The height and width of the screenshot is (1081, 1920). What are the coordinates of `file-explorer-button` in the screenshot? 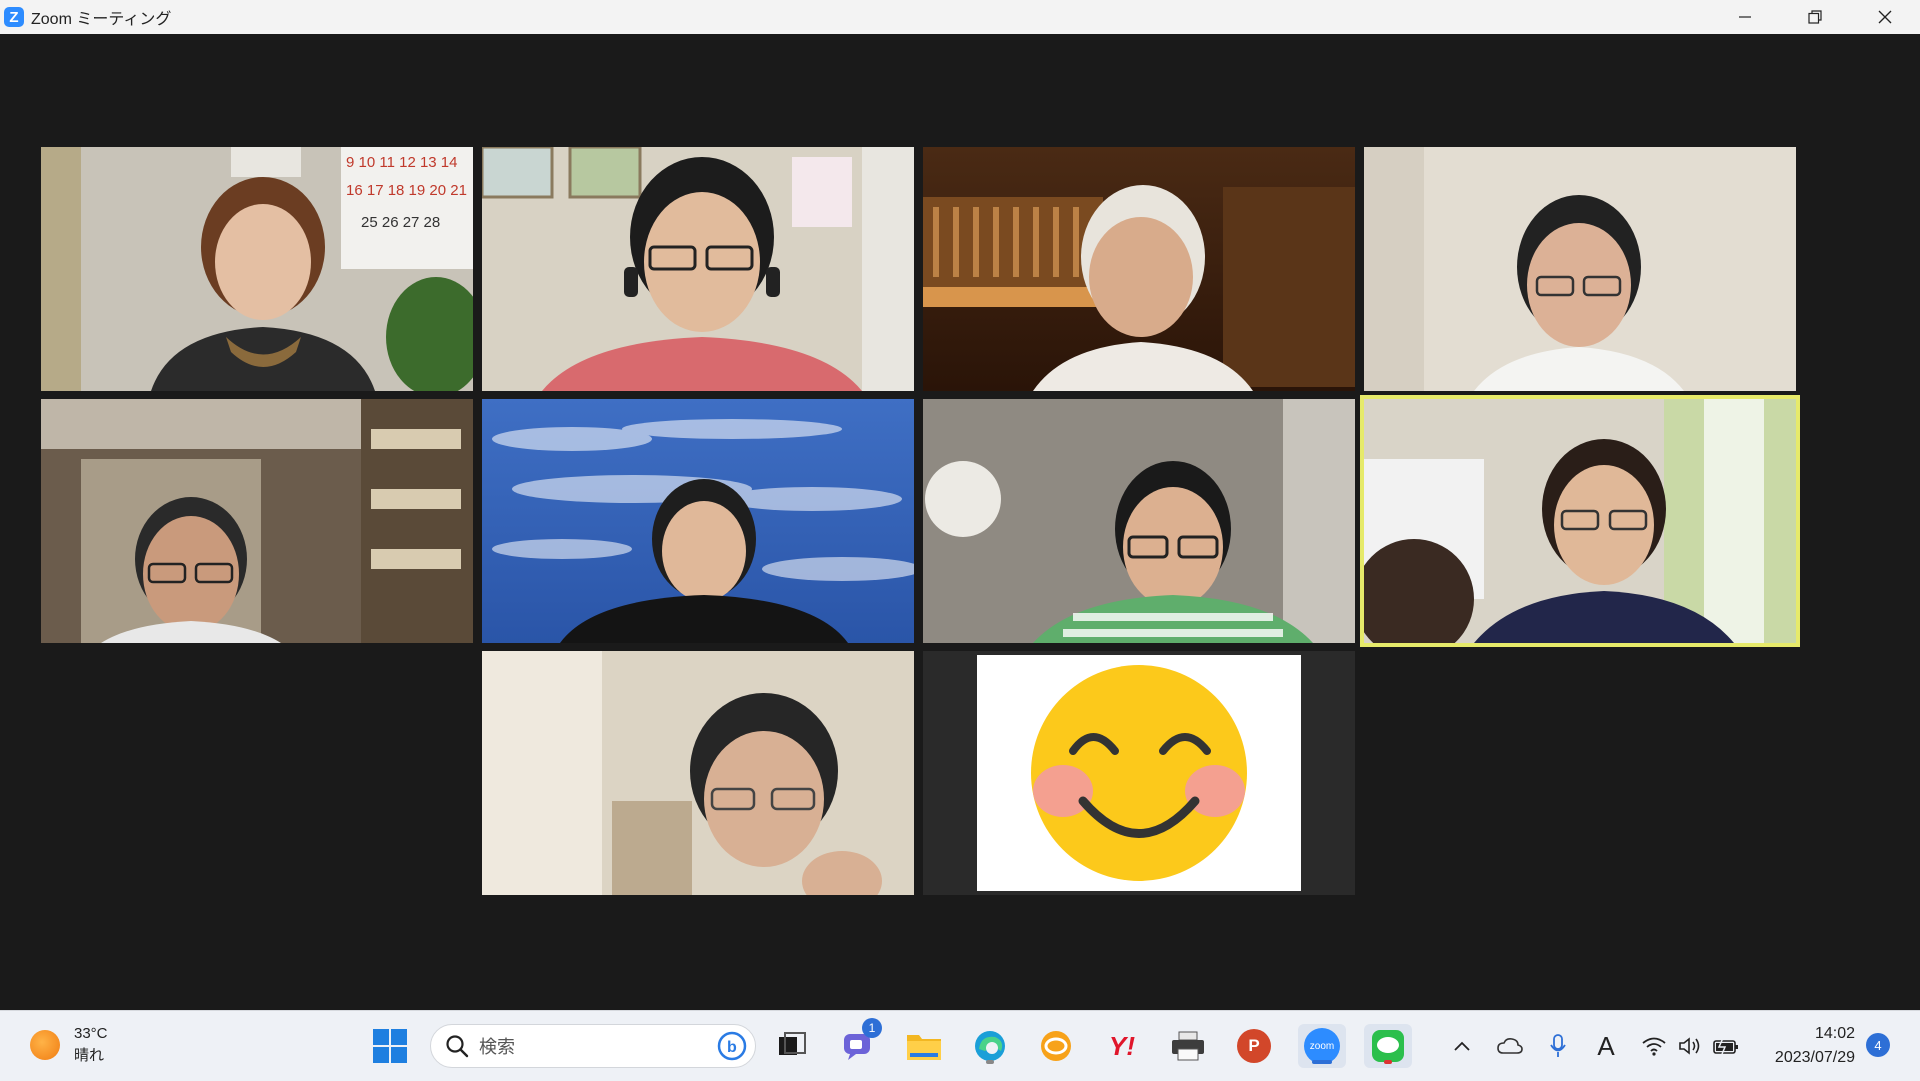 It's located at (924, 1046).